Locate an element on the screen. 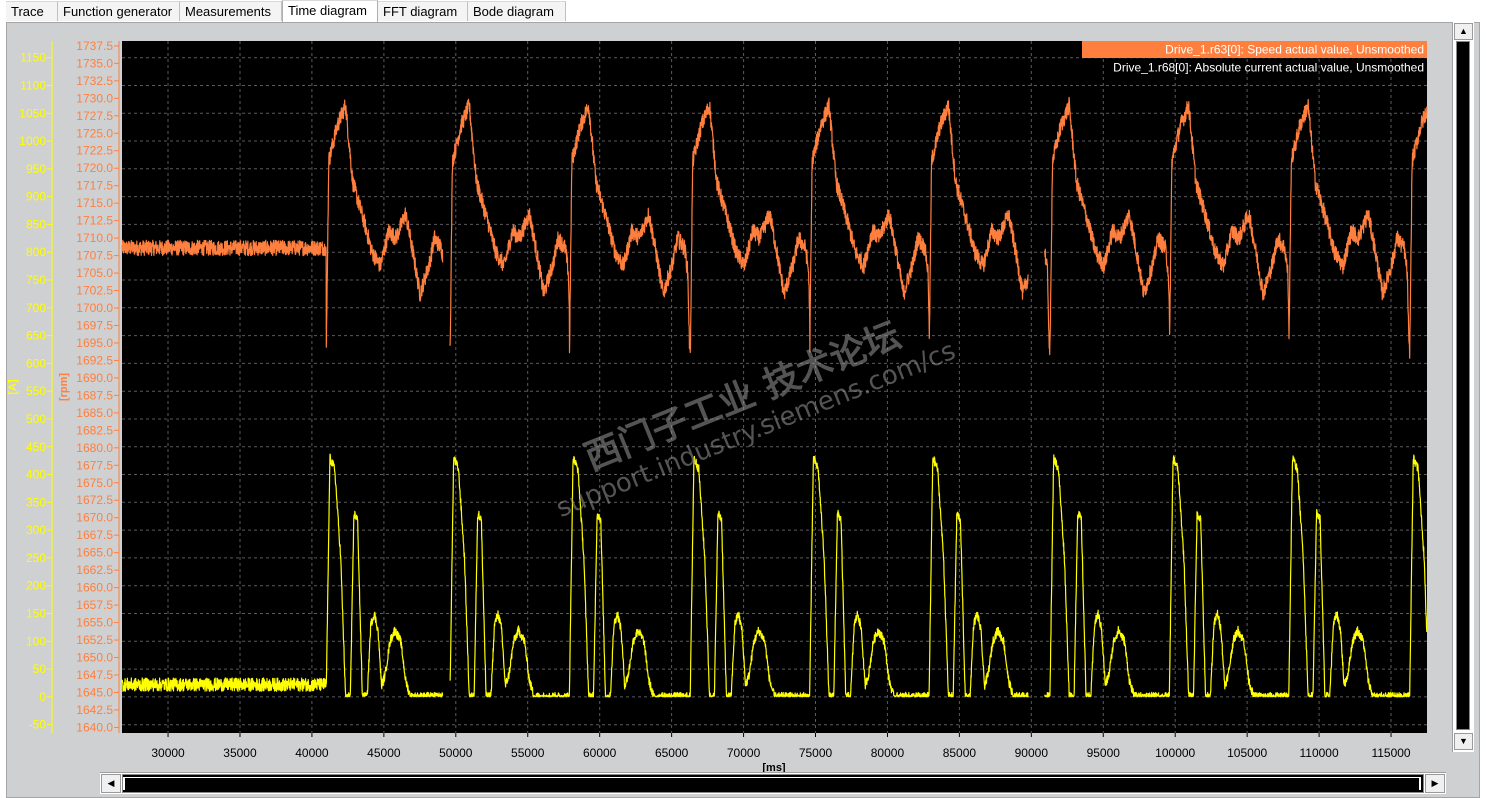  x-axis-label: [ms] is located at coordinates (774, 767).